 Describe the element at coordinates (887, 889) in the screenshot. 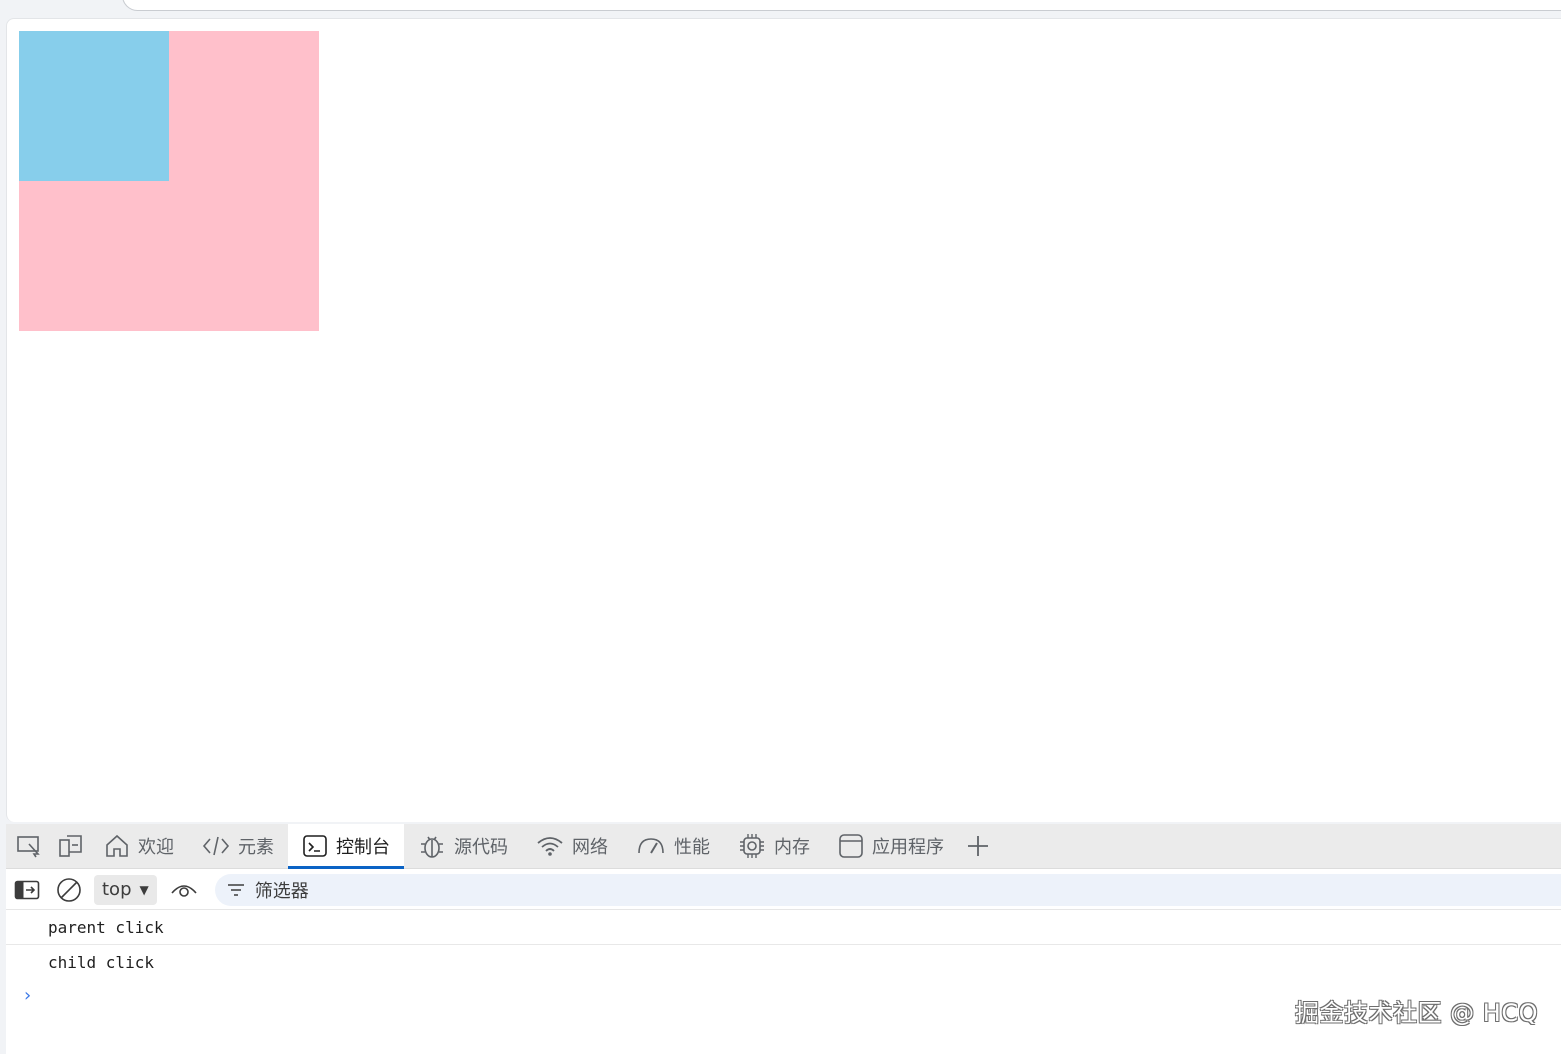

I see `filter-input: 筛选器` at that location.